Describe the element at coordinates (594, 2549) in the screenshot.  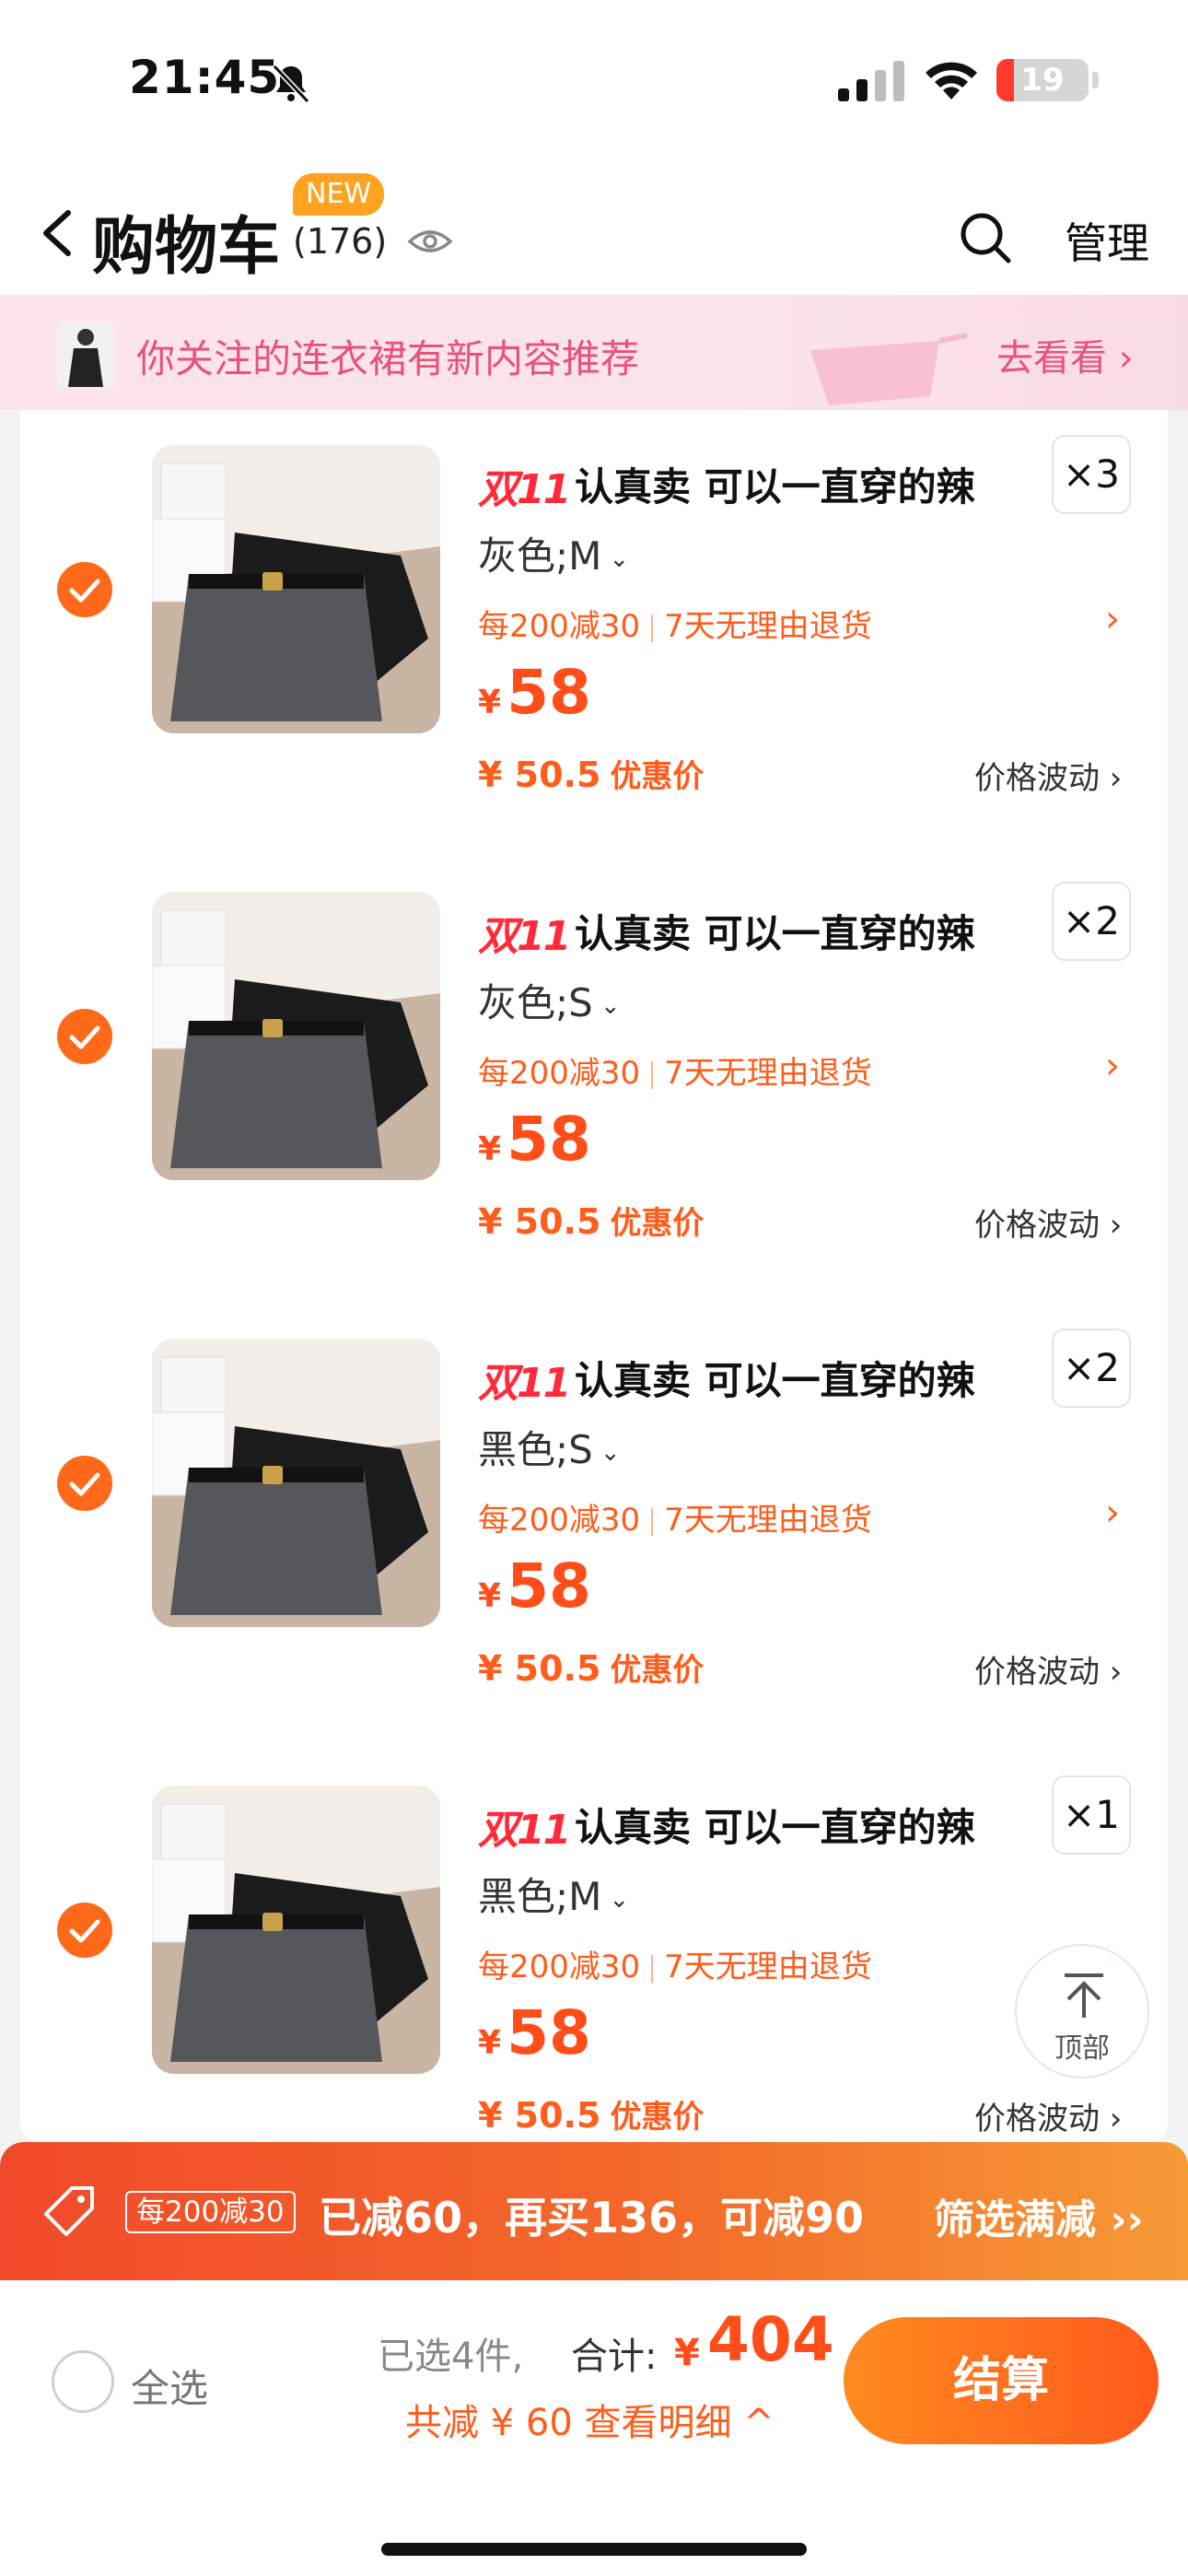
I see `home-indicator` at that location.